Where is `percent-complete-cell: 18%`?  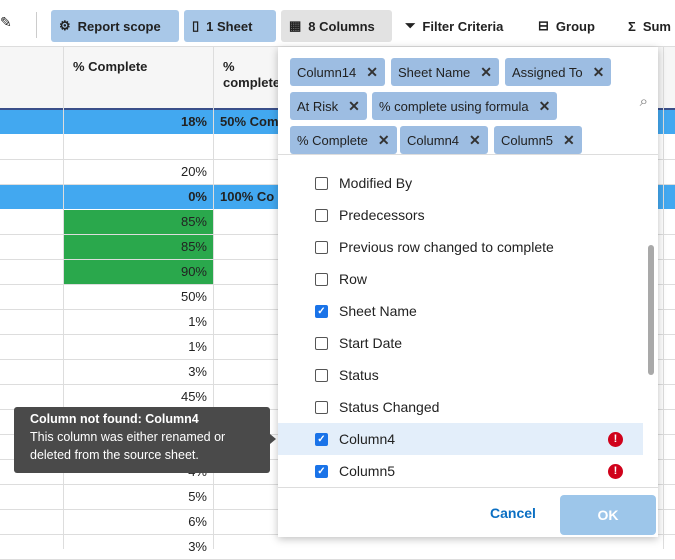 percent-complete-cell: 18% is located at coordinates (138, 122).